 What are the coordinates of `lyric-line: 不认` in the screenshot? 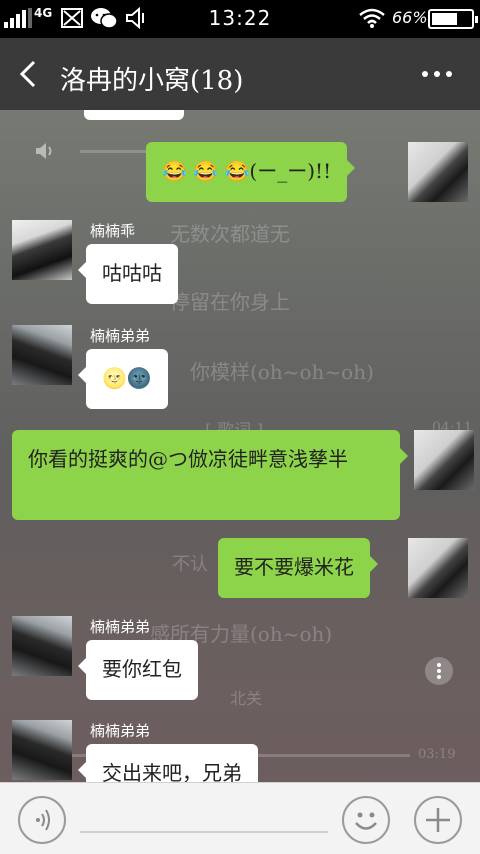 It's located at (190, 564).